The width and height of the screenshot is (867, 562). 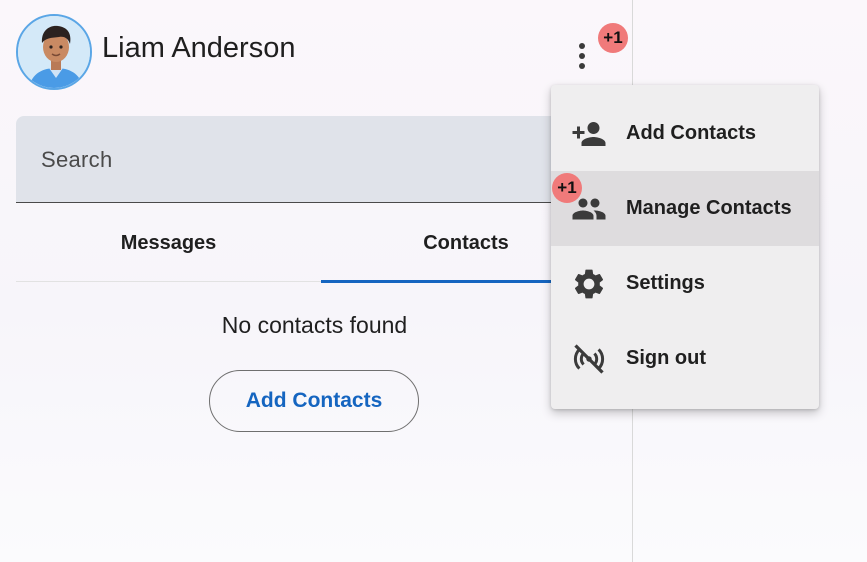 What do you see at coordinates (168, 243) in the screenshot?
I see `tab-messages: Messages` at bounding box center [168, 243].